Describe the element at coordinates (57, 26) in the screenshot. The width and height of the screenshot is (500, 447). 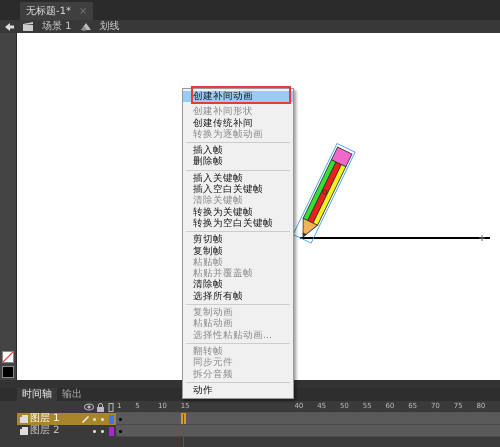
I see `scene-name: 场景 1` at that location.